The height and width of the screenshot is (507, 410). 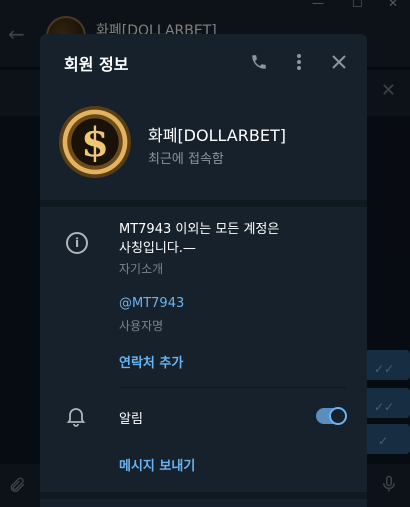 I want to click on bio-line-2: 사칭입니다.—, so click(x=157, y=248).